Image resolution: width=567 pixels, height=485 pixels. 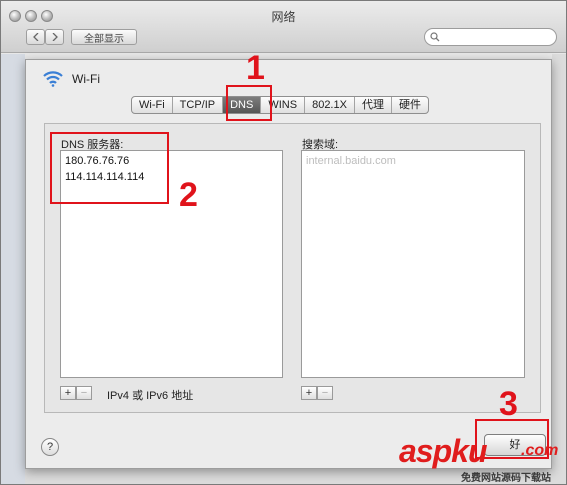 I want to click on search-field, so click(x=490, y=37).